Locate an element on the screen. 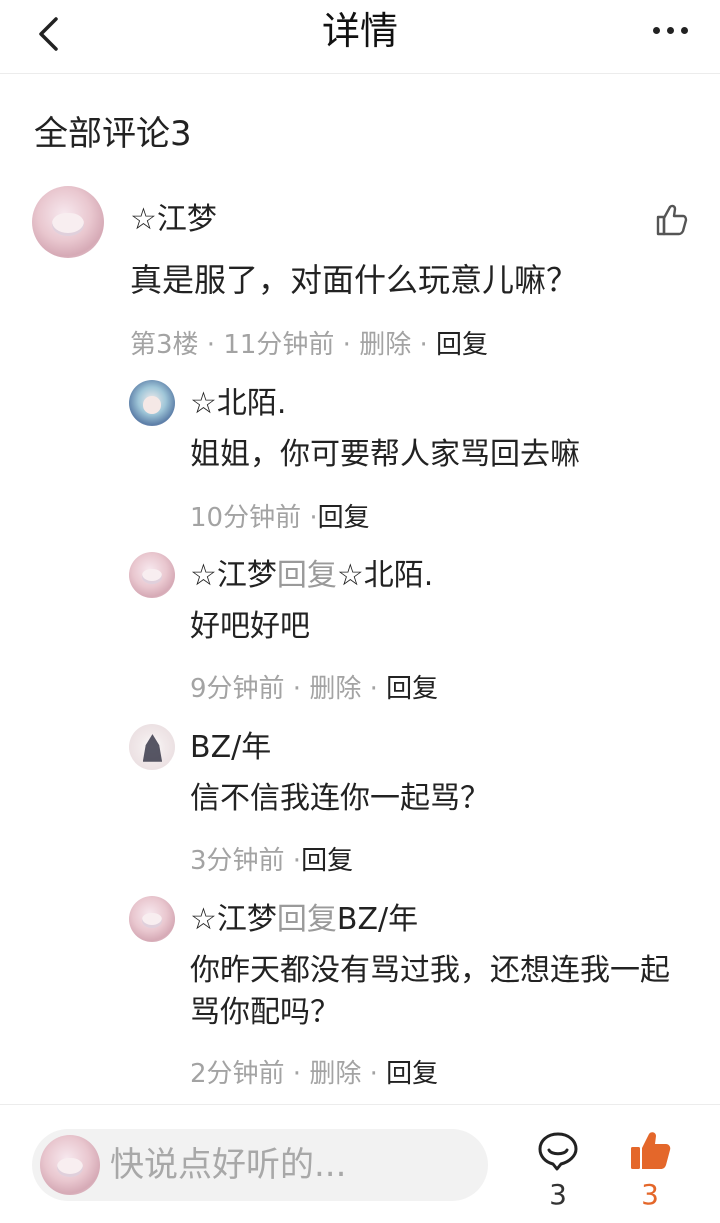 Image resolution: width=720 pixels, height=1223 pixels. comment-count: 3 is located at coordinates (558, 1194).